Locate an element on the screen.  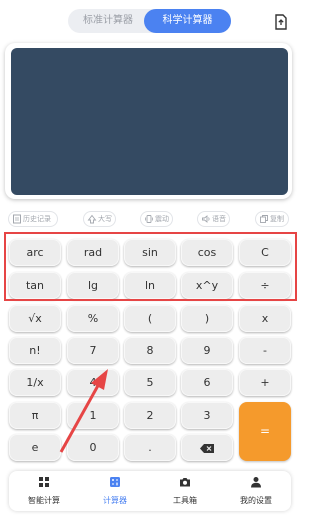
key-5: 5 is located at coordinates (150, 382).